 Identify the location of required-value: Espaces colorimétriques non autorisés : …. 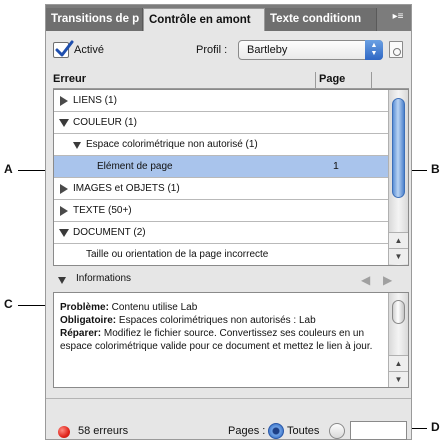
(216, 320).